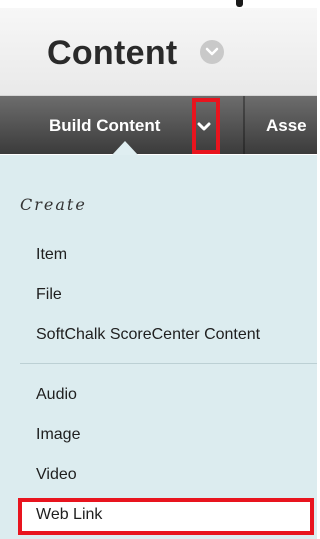 This screenshot has width=320, height=539. Describe the element at coordinates (56, 395) in the screenshot. I see `menu-item-audio: Audio` at that location.